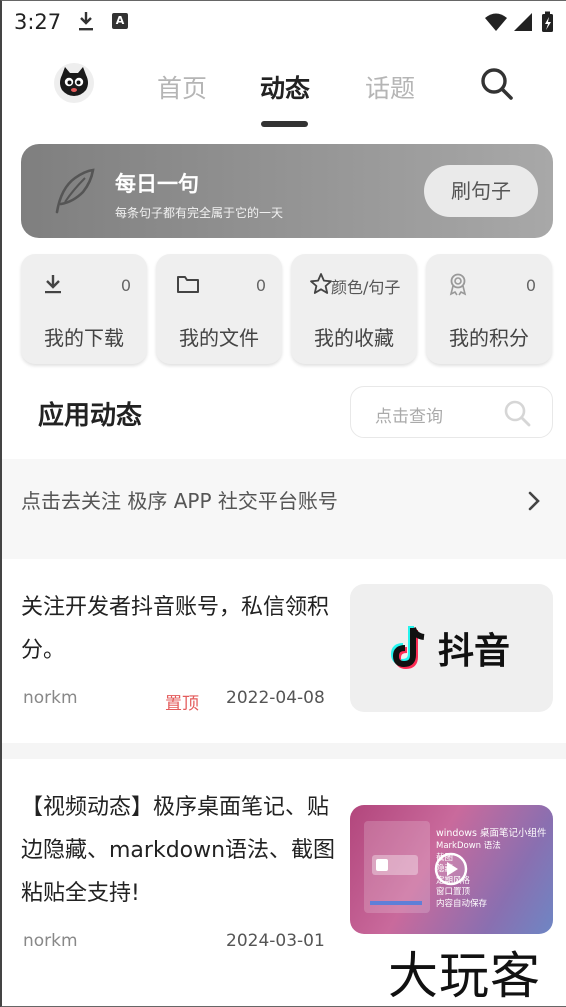 The image size is (566, 1007). I want to click on tiktok-logo-text: 抖音, so click(474, 651).